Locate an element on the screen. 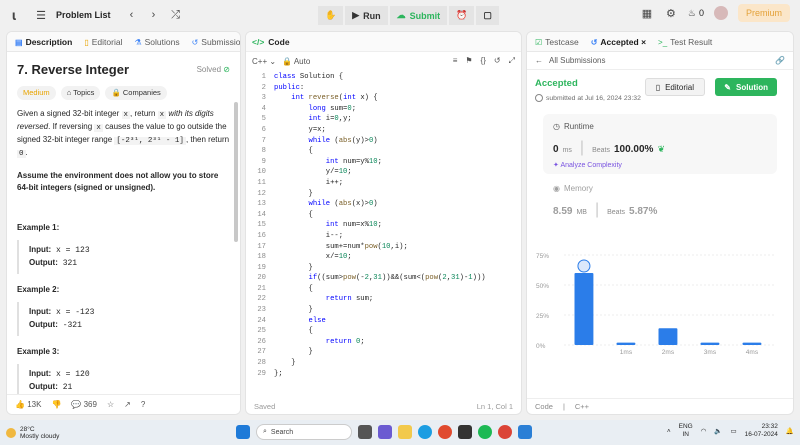  search-icon: ⌕ is located at coordinates (265, 431).